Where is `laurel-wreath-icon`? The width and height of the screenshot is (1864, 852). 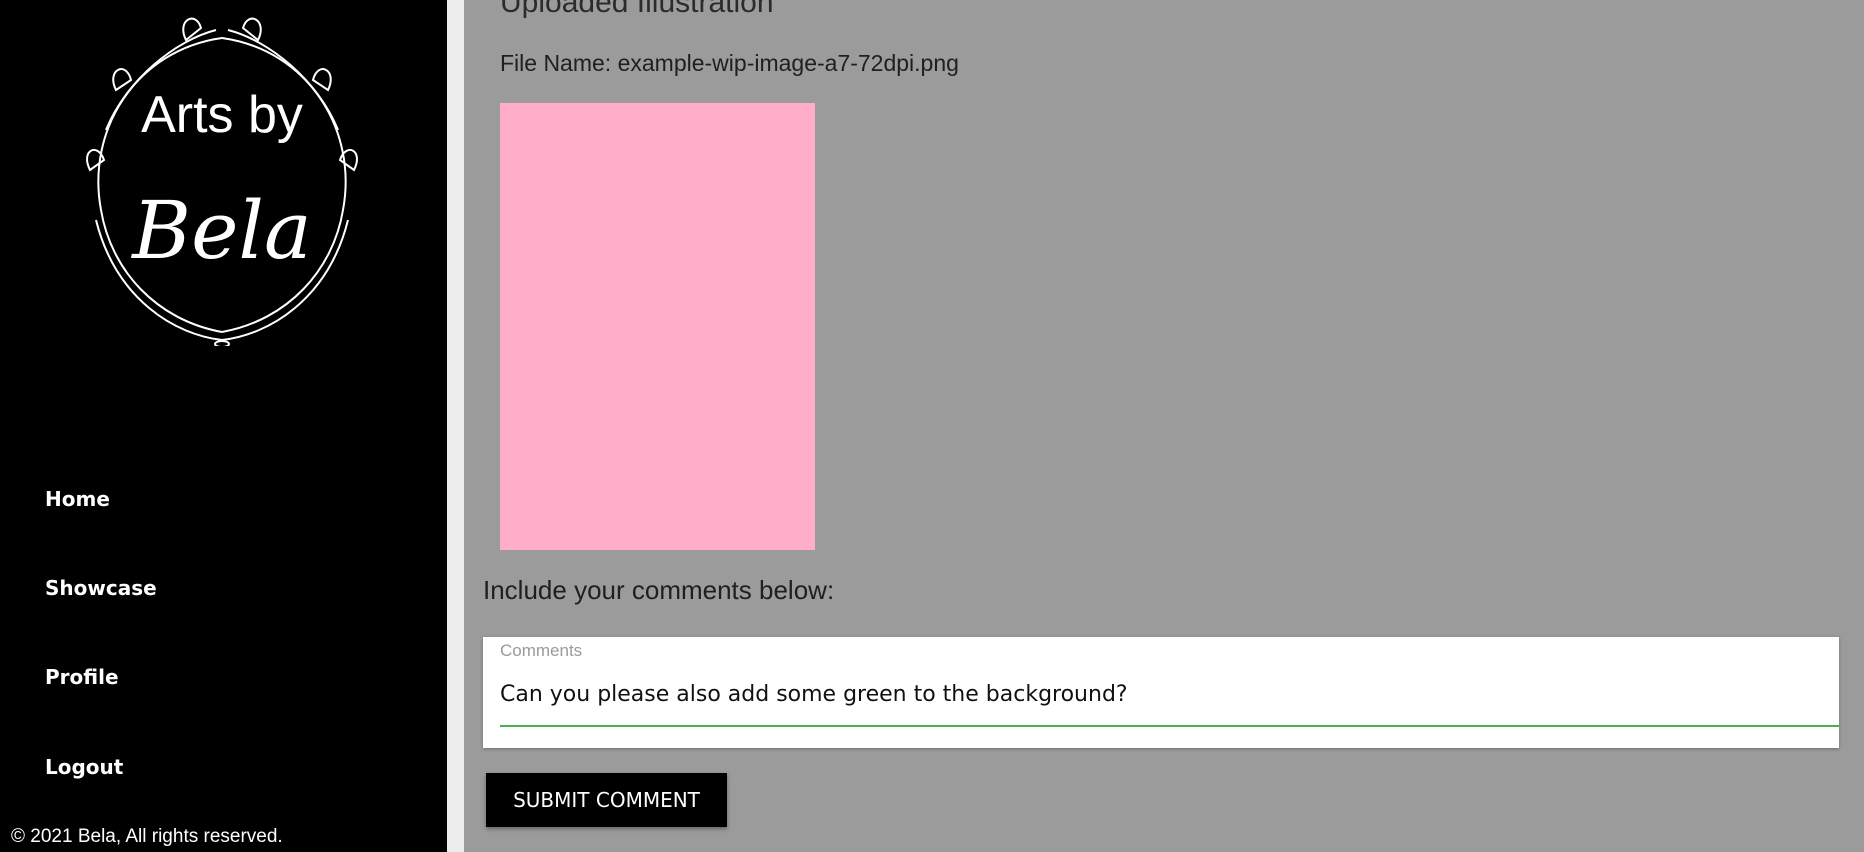
laurel-wreath-icon is located at coordinates (222, 181).